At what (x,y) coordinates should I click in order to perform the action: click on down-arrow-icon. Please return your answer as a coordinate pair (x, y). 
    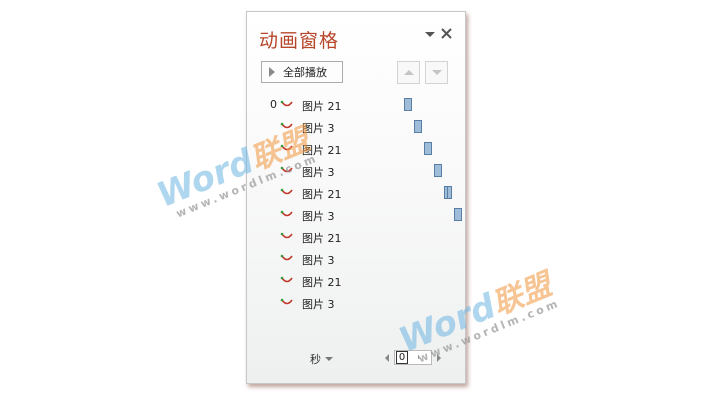
    Looking at the image, I should click on (436, 72).